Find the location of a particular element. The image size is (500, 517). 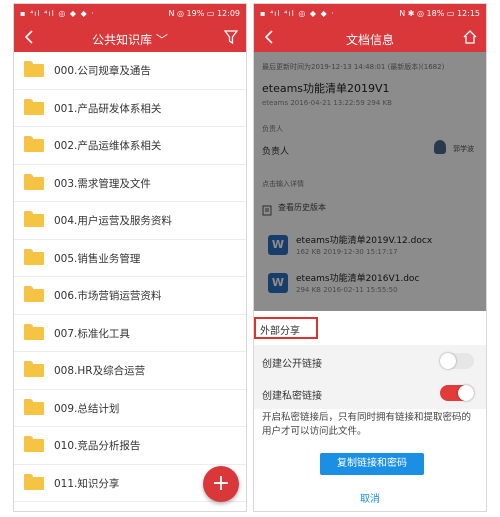

private-link-label: 创建私密链接 is located at coordinates (292, 396).